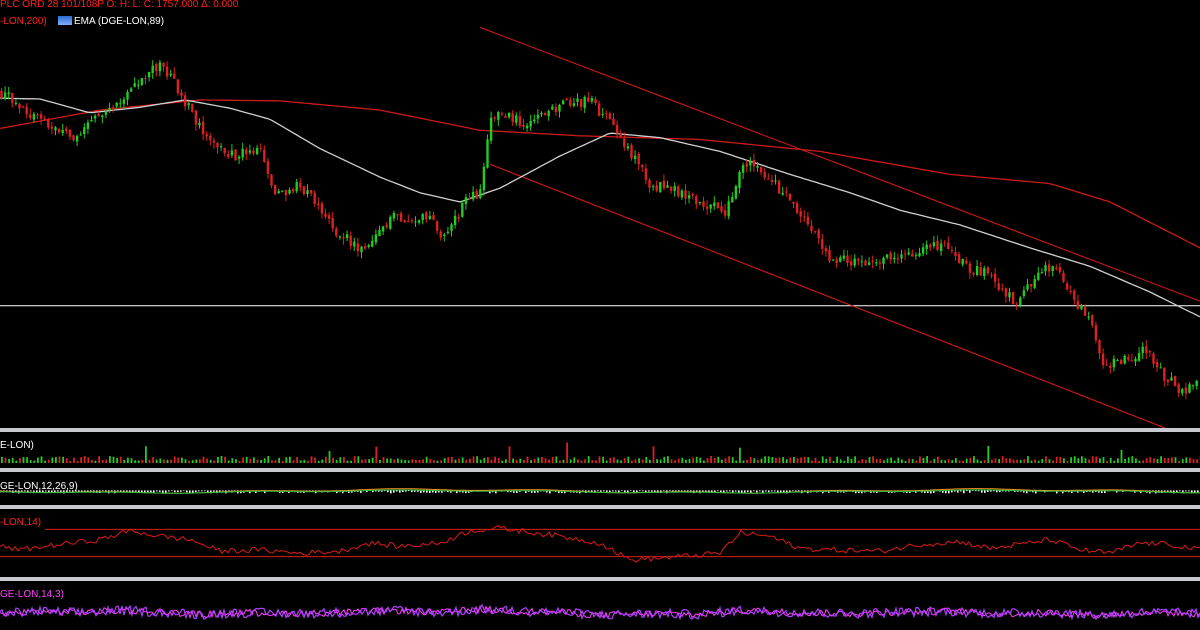 The width and height of the screenshot is (1200, 630). Describe the element at coordinates (600, 430) in the screenshot. I see `panel-divider-price` at that location.